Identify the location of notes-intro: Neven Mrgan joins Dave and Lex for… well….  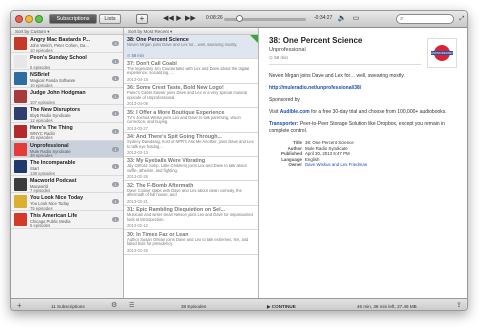
(337, 76).